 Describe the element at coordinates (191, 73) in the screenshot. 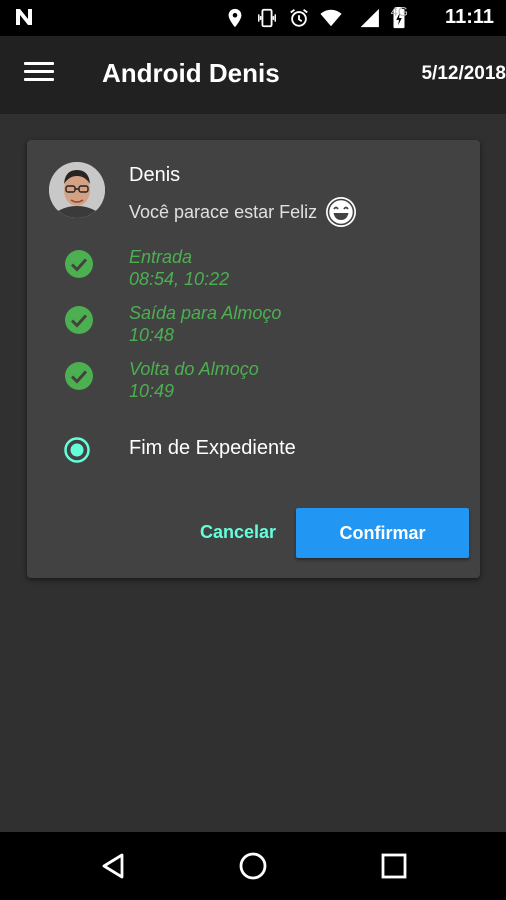

I see `app-title: Android Denis` at that location.